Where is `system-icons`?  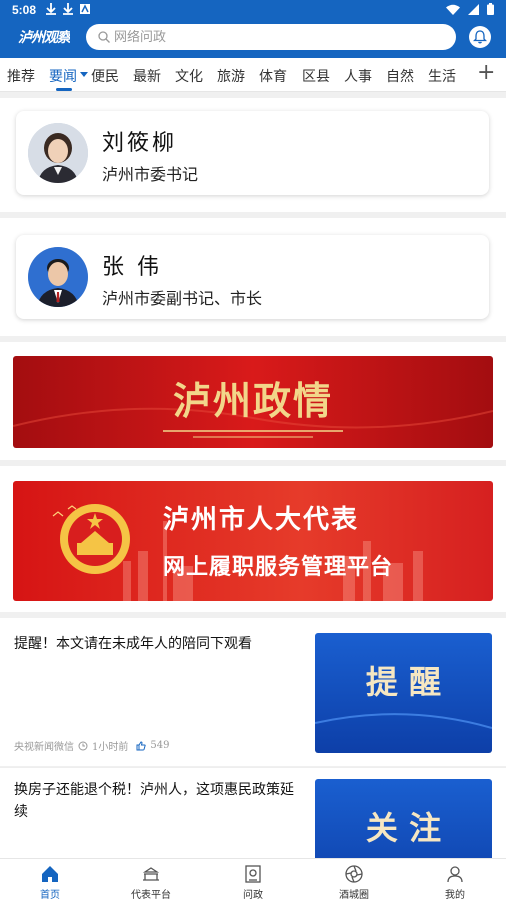
system-icons is located at coordinates (470, 9).